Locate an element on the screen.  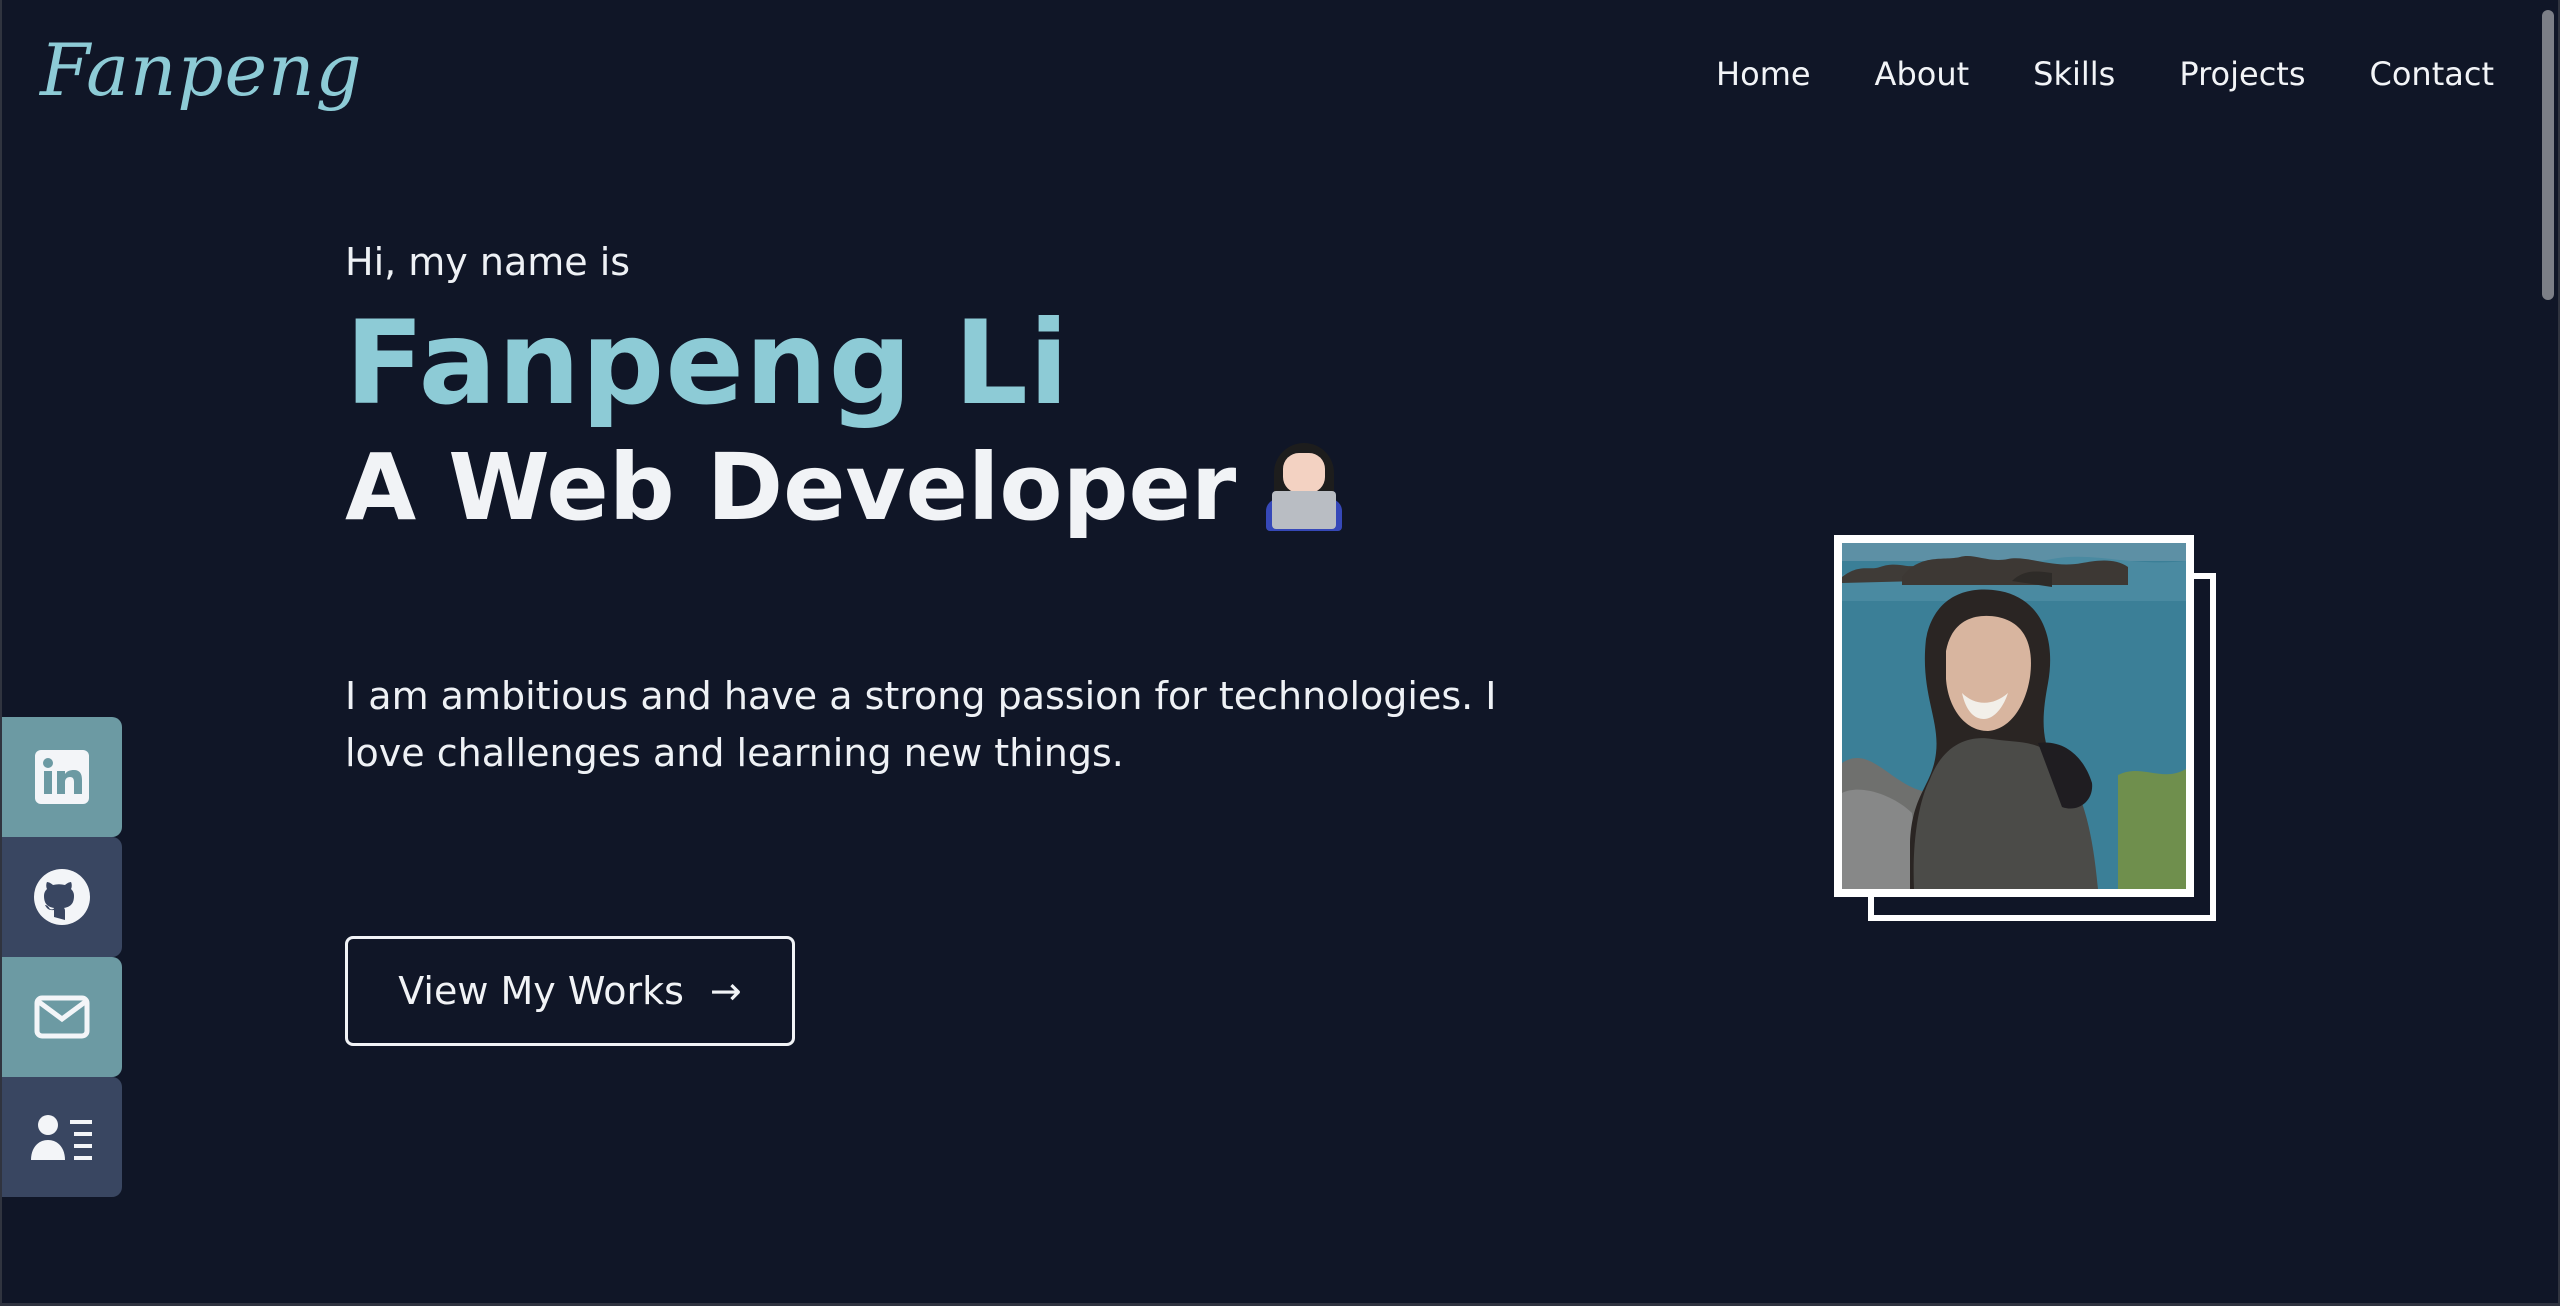
nav-about: About is located at coordinates (1922, 74).